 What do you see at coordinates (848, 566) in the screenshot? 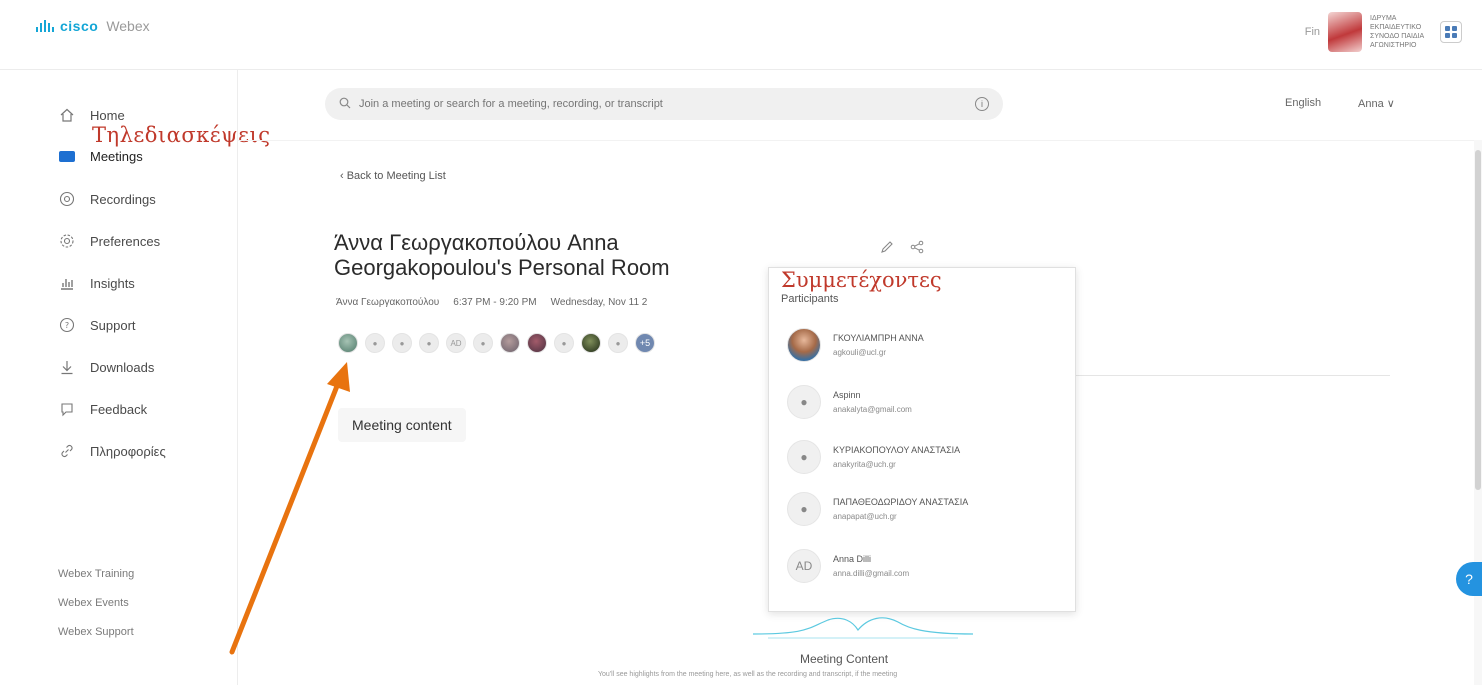
I see `participant-row: AD Anna Dilli anna.dilli@gmail.com` at bounding box center [848, 566].